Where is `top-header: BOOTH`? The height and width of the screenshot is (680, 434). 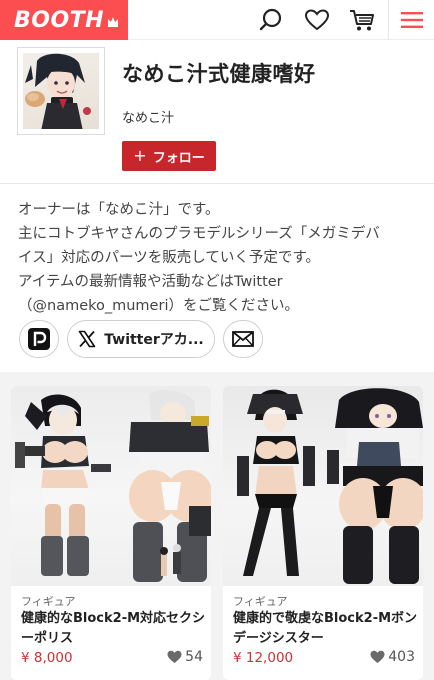
top-header: BOOTH is located at coordinates (217, 20).